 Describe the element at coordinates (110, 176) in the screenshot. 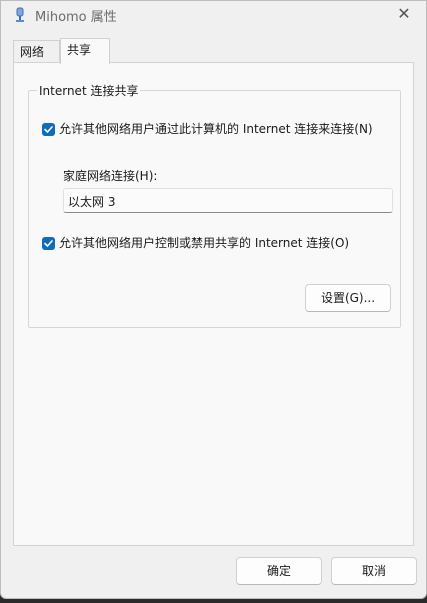

I see `home-network-label: 家庭网络连接(H):` at that location.